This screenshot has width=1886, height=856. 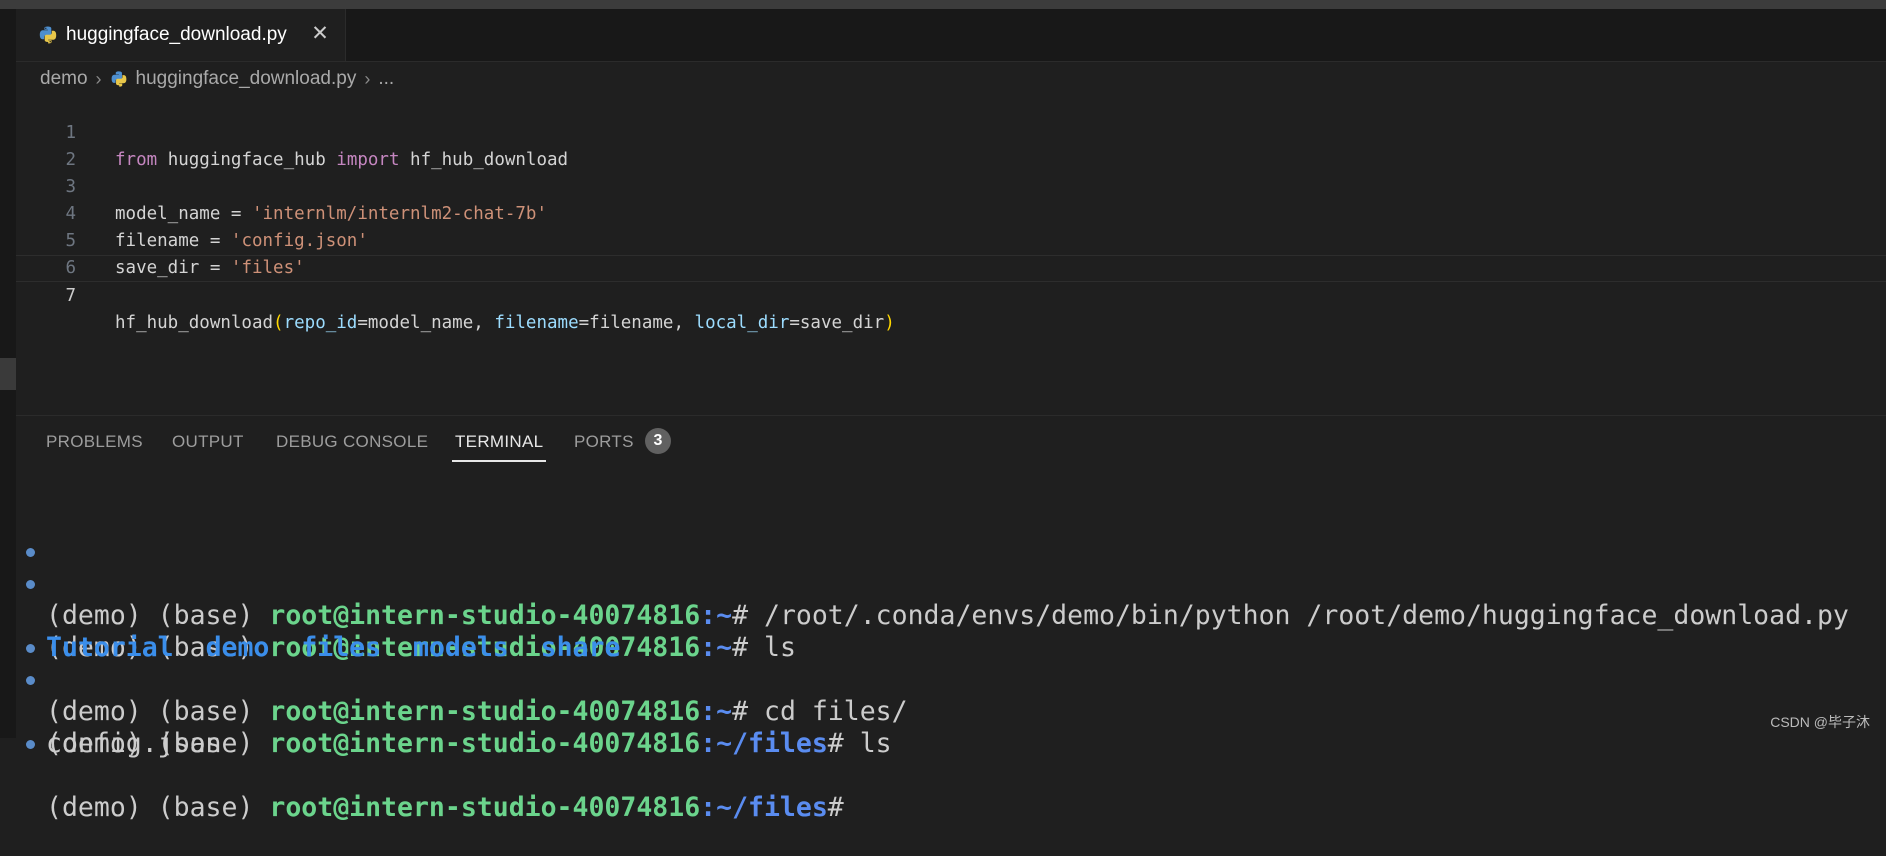 I want to click on close-icon: ✕, so click(x=320, y=34).